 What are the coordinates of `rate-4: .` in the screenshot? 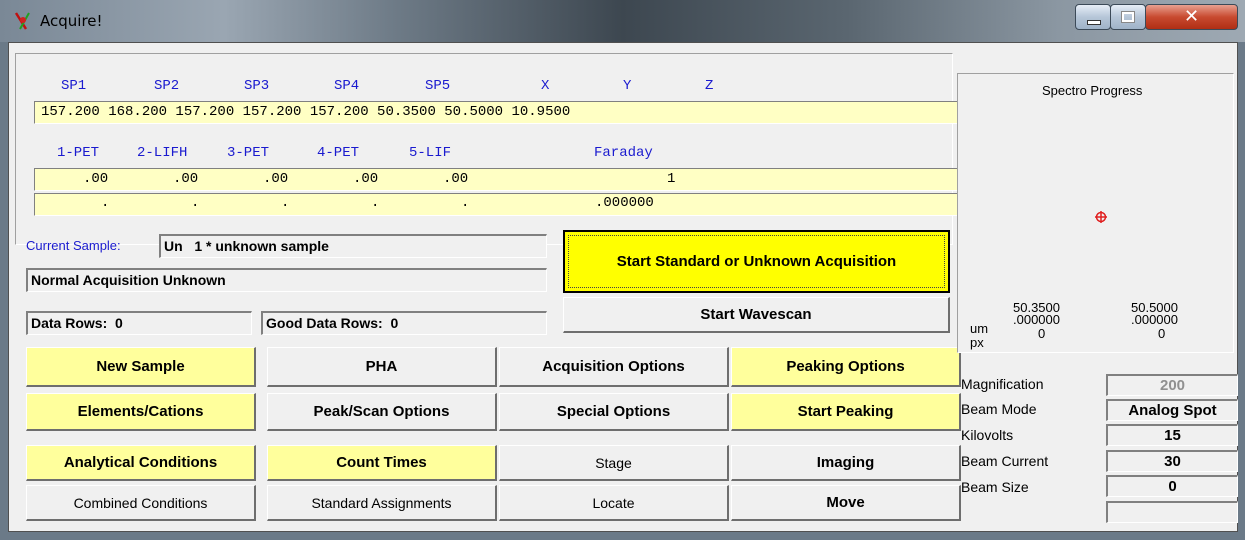 It's located at (375, 203).